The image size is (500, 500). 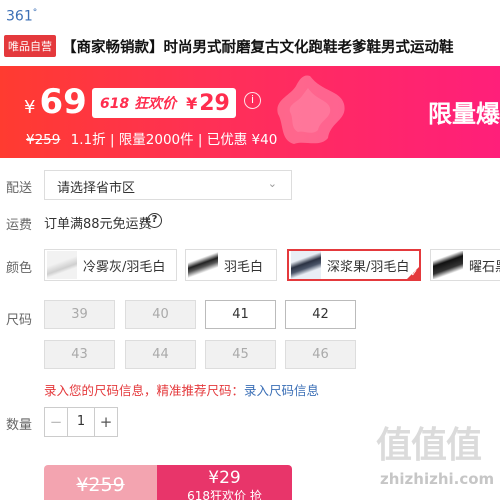 I want to click on size-option-44: 44, so click(x=160, y=354).